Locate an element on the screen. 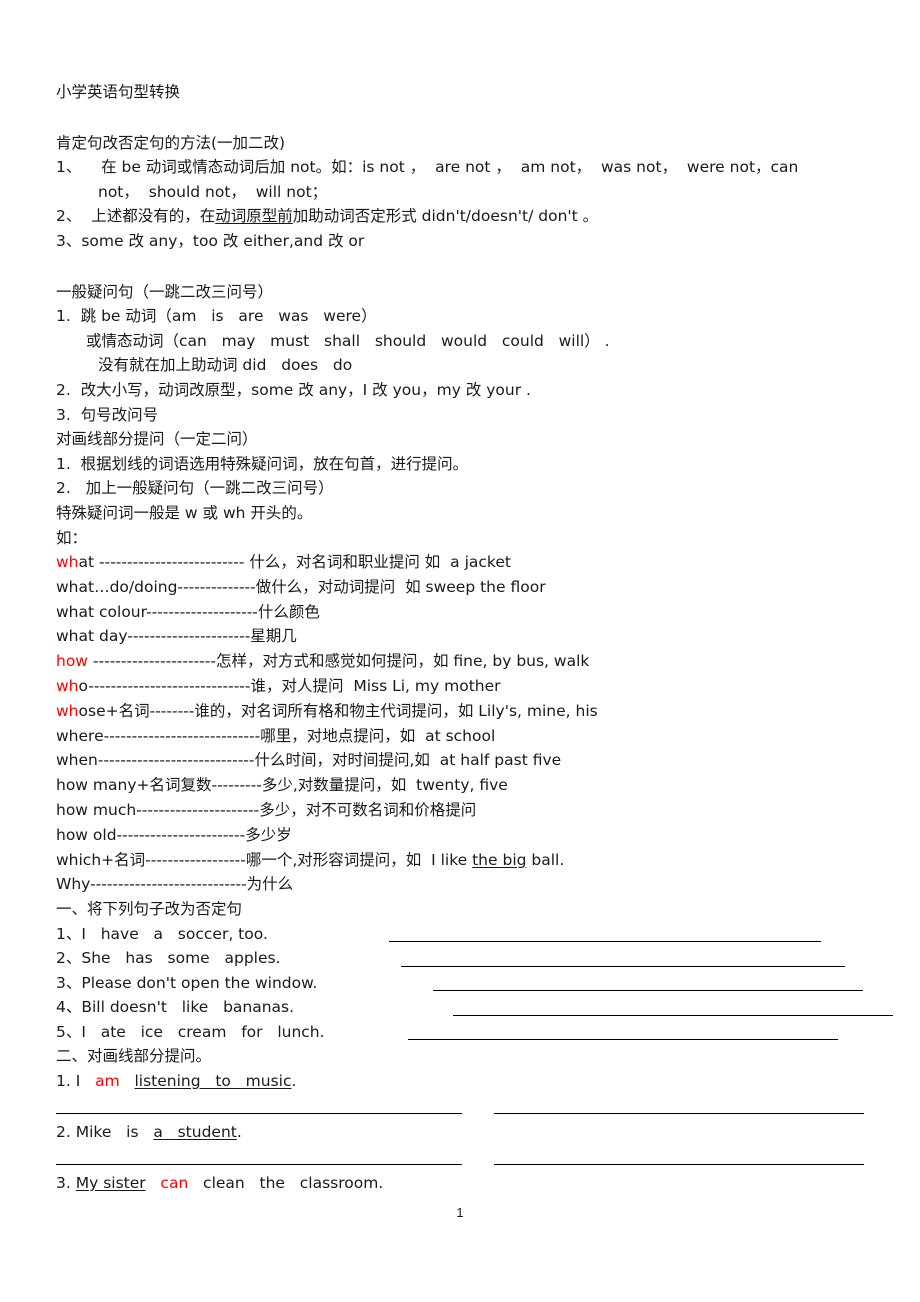 Image resolution: width=920 pixels, height=1302 pixels. wh-word-row: how old-----------------------多少岁 is located at coordinates (460, 835).